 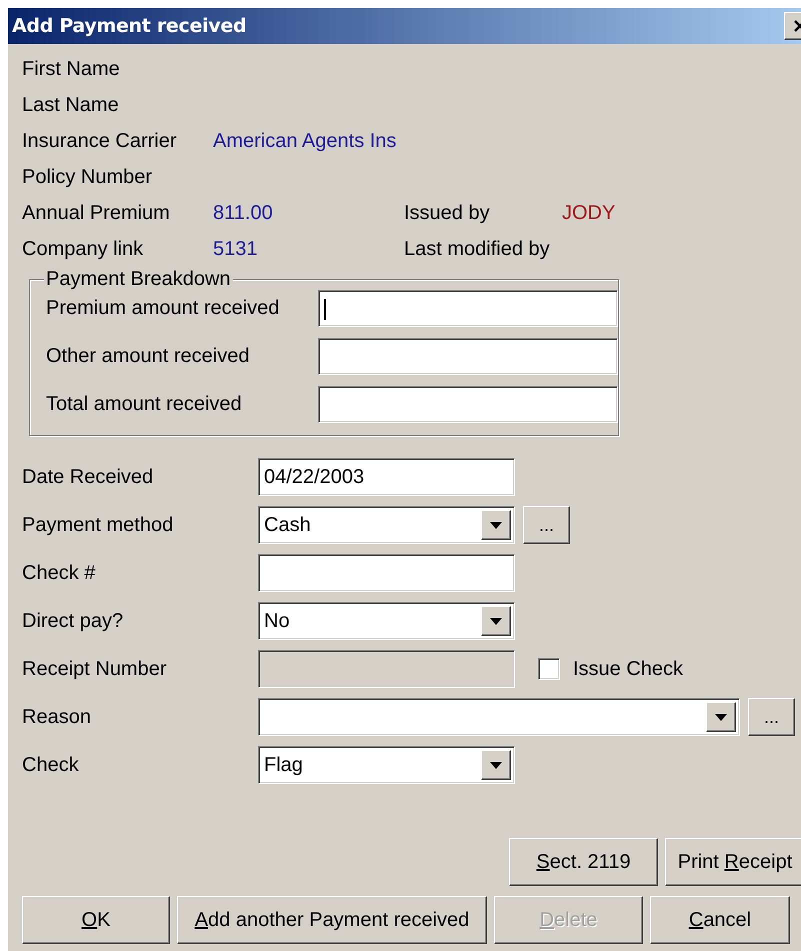 What do you see at coordinates (314, 477) in the screenshot?
I see `field-value: 04/22/2003` at bounding box center [314, 477].